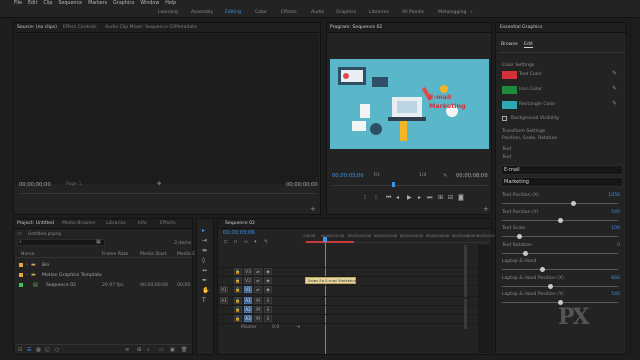 Image resolution: width=640 pixels, height=360 pixels. Describe the element at coordinates (419, 197) in the screenshot. I see `frame-forward-icon: ▸` at that location.